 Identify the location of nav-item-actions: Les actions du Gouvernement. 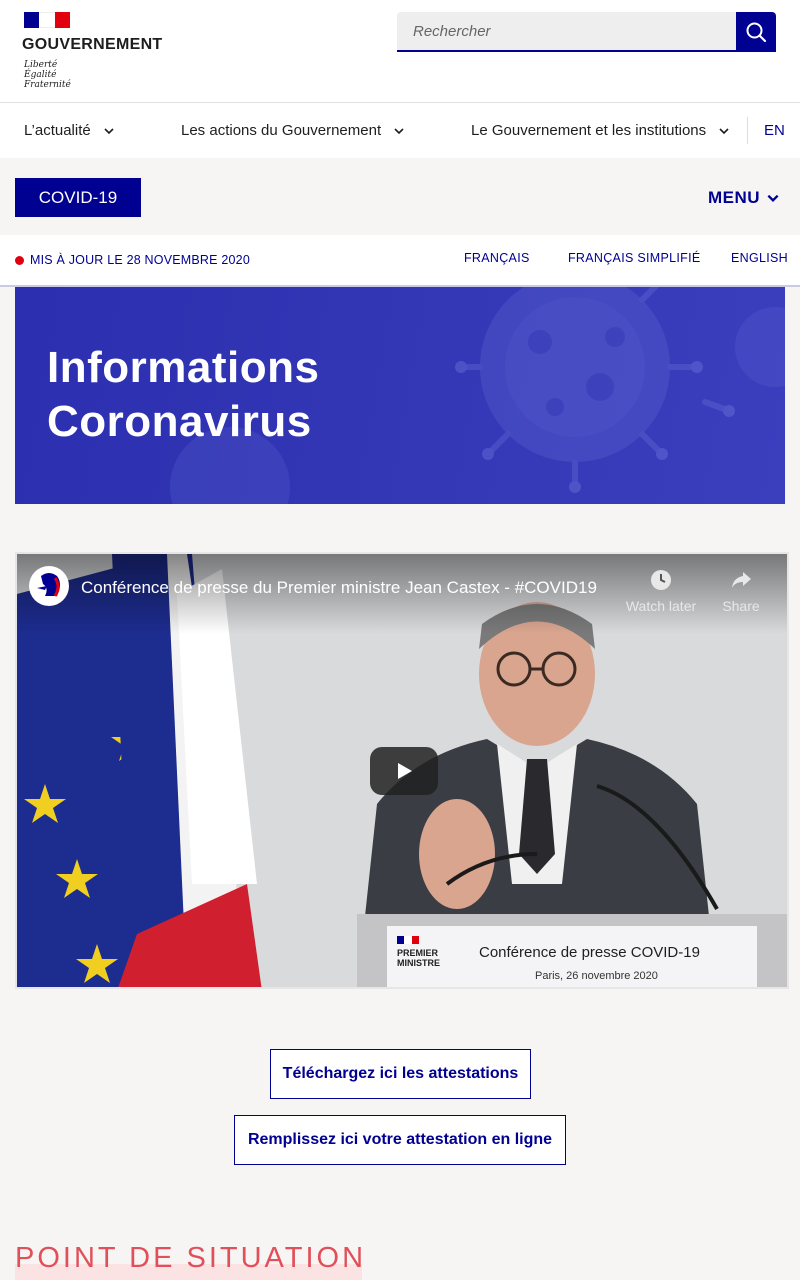
(293, 130).